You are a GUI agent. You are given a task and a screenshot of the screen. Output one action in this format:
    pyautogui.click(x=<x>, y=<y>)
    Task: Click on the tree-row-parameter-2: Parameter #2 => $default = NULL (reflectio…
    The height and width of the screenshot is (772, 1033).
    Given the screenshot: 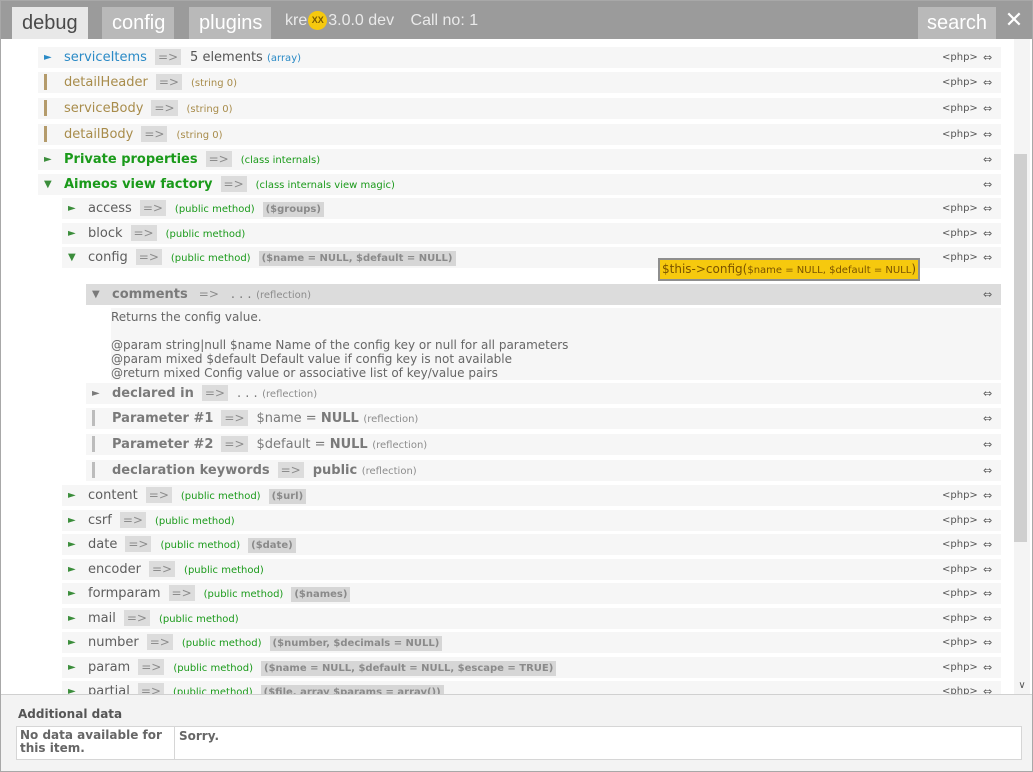 What is the action you would take?
    pyautogui.click(x=543, y=444)
    